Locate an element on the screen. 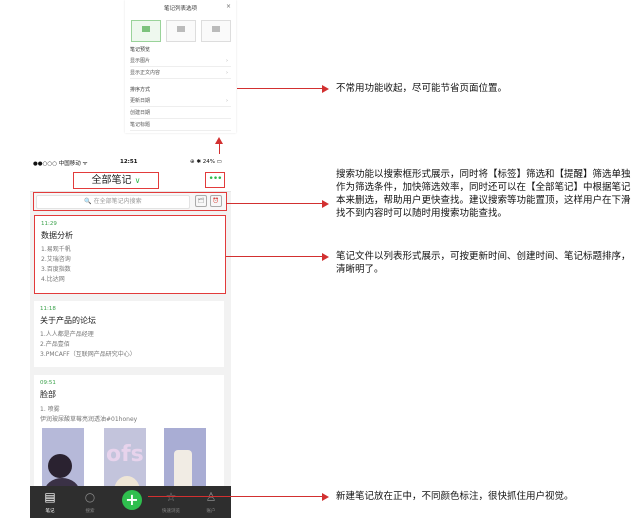  annotation-collapse: 不常用功能收起，尽可能节省页面位置。 is located at coordinates (422, 88).